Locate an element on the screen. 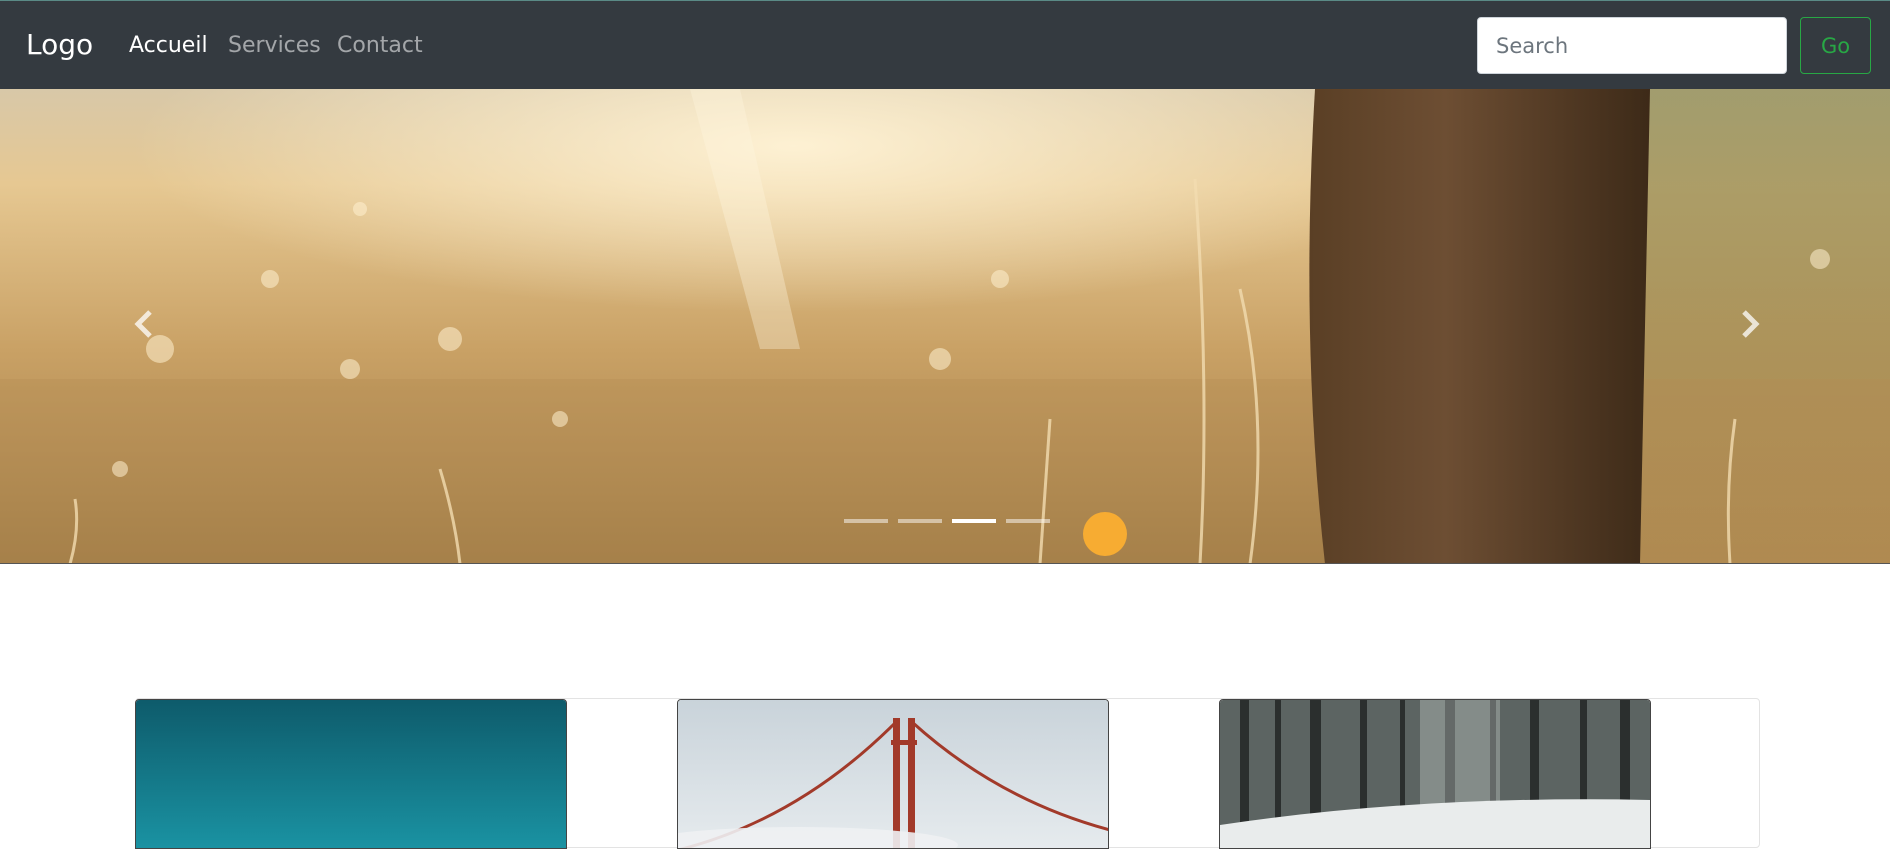 This screenshot has width=1890, height=849. nav-link-contact: Contact is located at coordinates (380, 46).